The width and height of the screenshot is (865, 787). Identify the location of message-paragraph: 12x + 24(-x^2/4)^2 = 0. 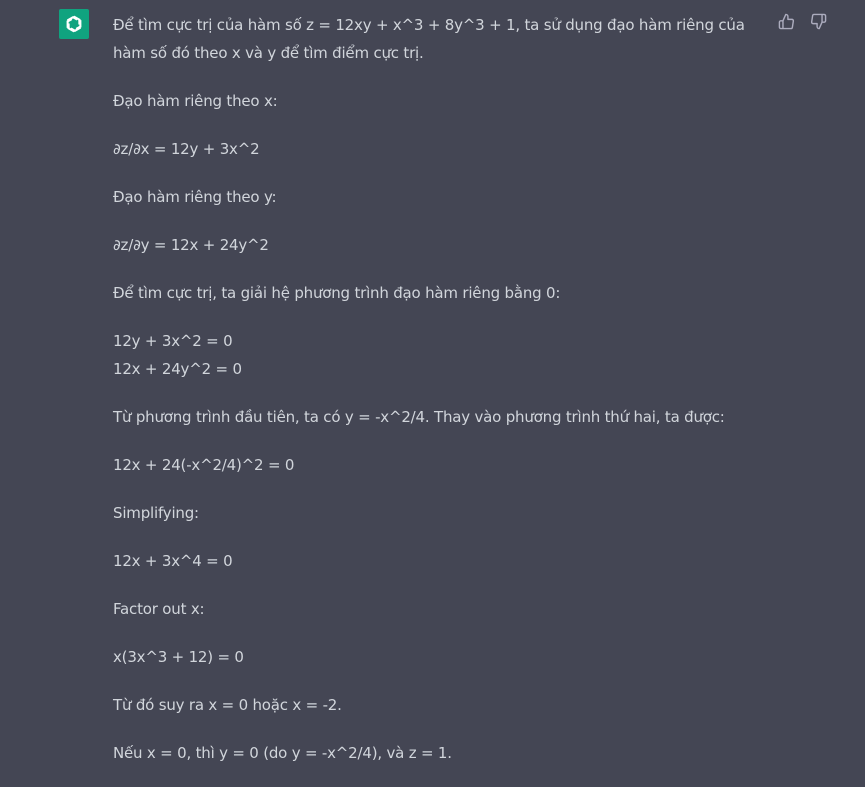
(204, 465).